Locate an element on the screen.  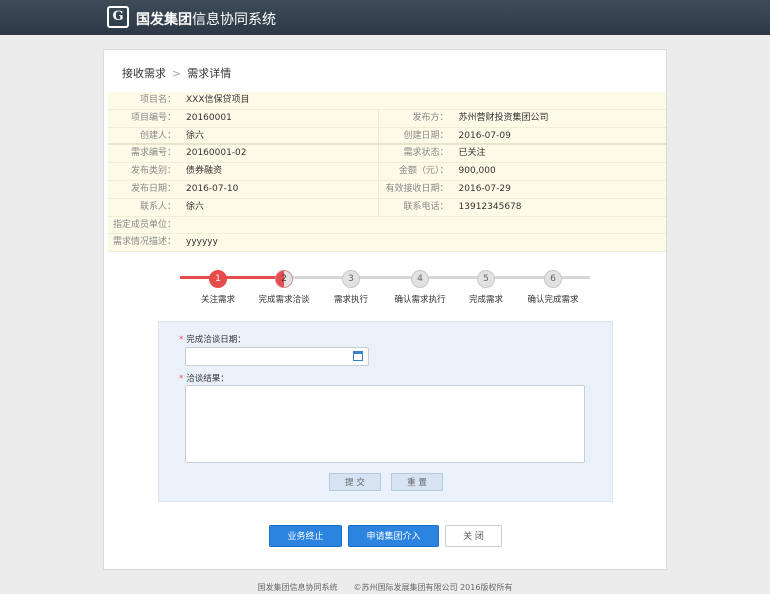
footer: 国发集团信息协同系统 ©苏州国际发展集团有限公司 2016版权所有 is located at coordinates (385, 587).